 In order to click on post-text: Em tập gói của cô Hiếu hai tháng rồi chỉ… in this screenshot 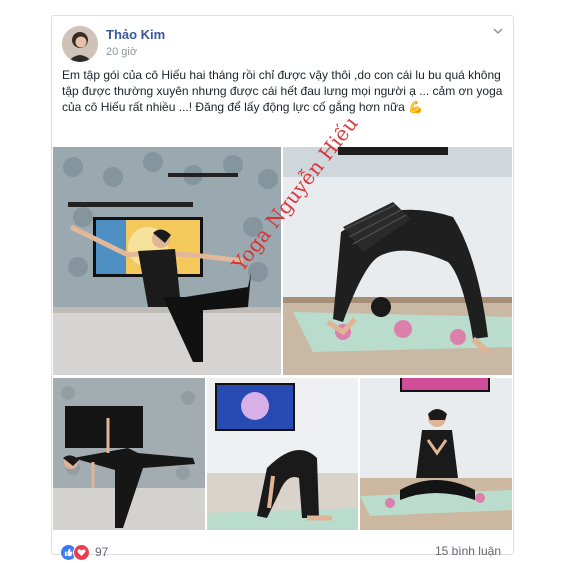, I will do `click(282, 91)`.